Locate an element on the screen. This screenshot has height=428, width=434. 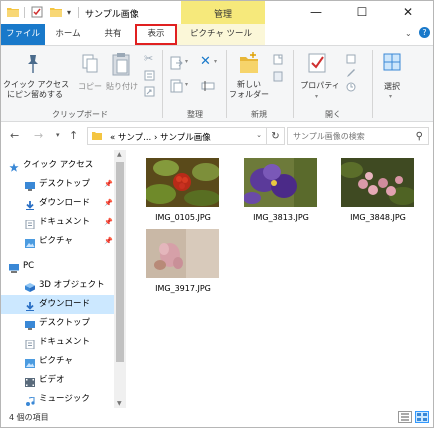
nav-item: ドキュメント is located at coordinates (57, 342).